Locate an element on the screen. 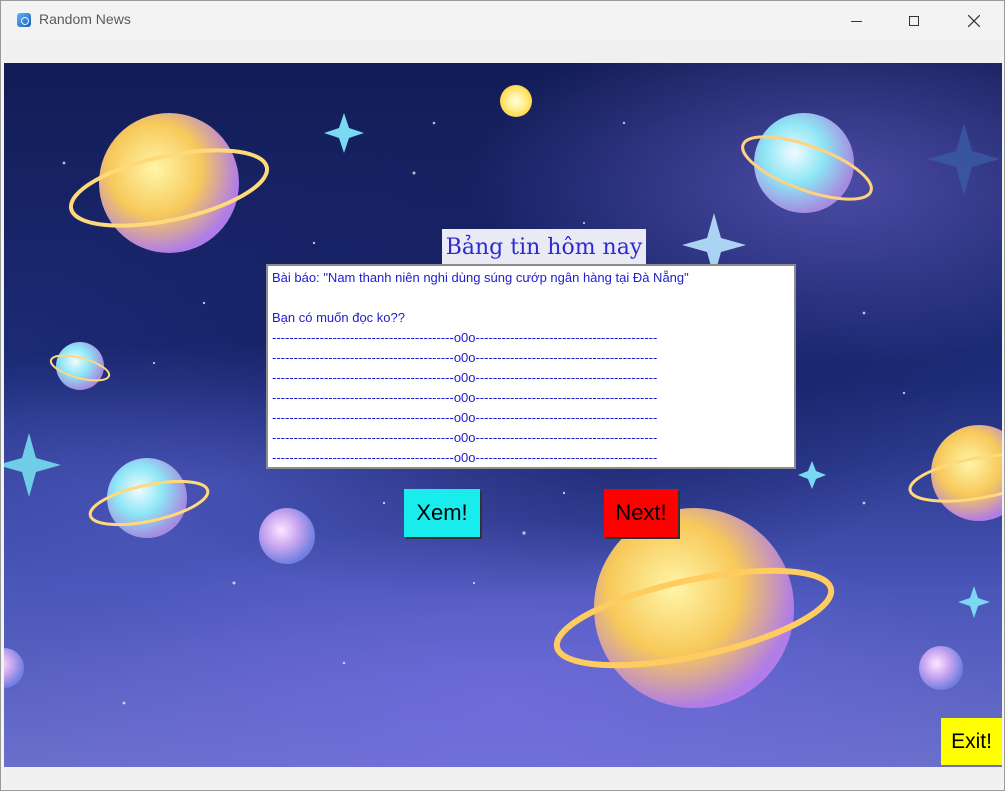  bottom-strip is located at coordinates (502, 778).